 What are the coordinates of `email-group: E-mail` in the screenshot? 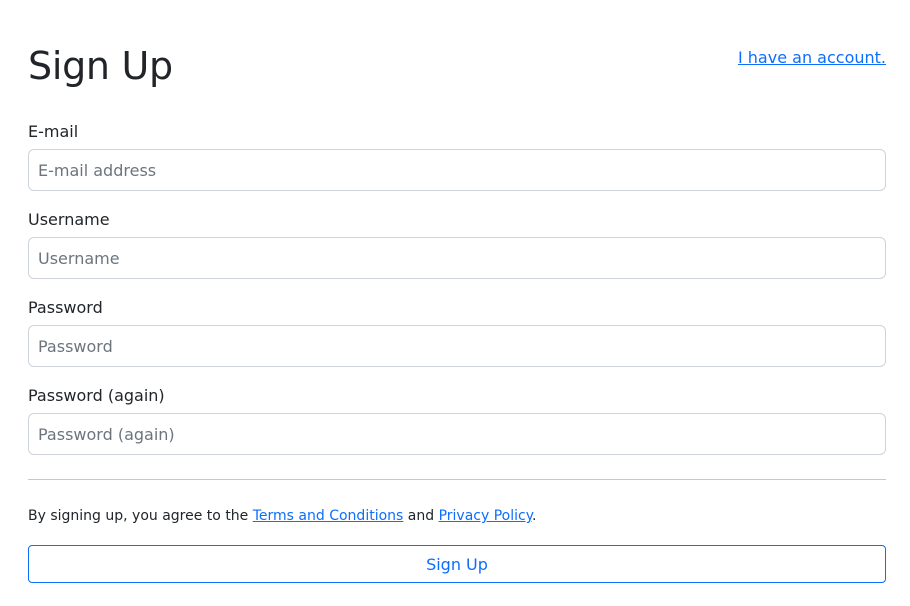 It's located at (457, 156).